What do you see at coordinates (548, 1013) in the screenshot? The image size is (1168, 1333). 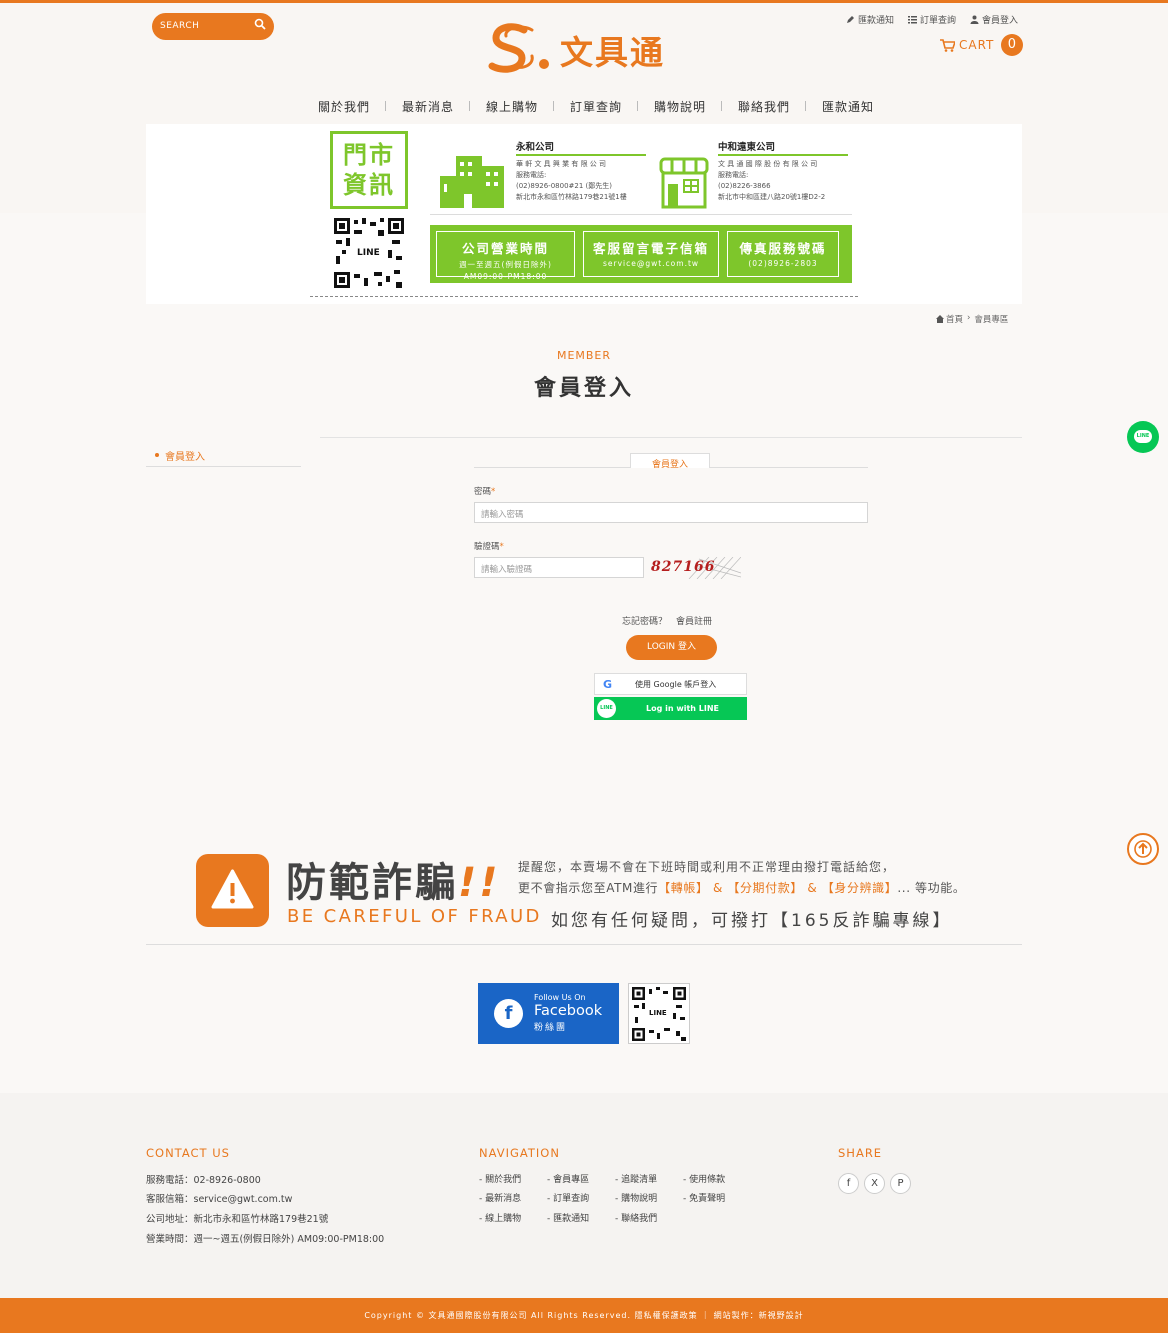 I see `facebook-fanpage-button: f Follow Us On Facebook 粉絲團` at bounding box center [548, 1013].